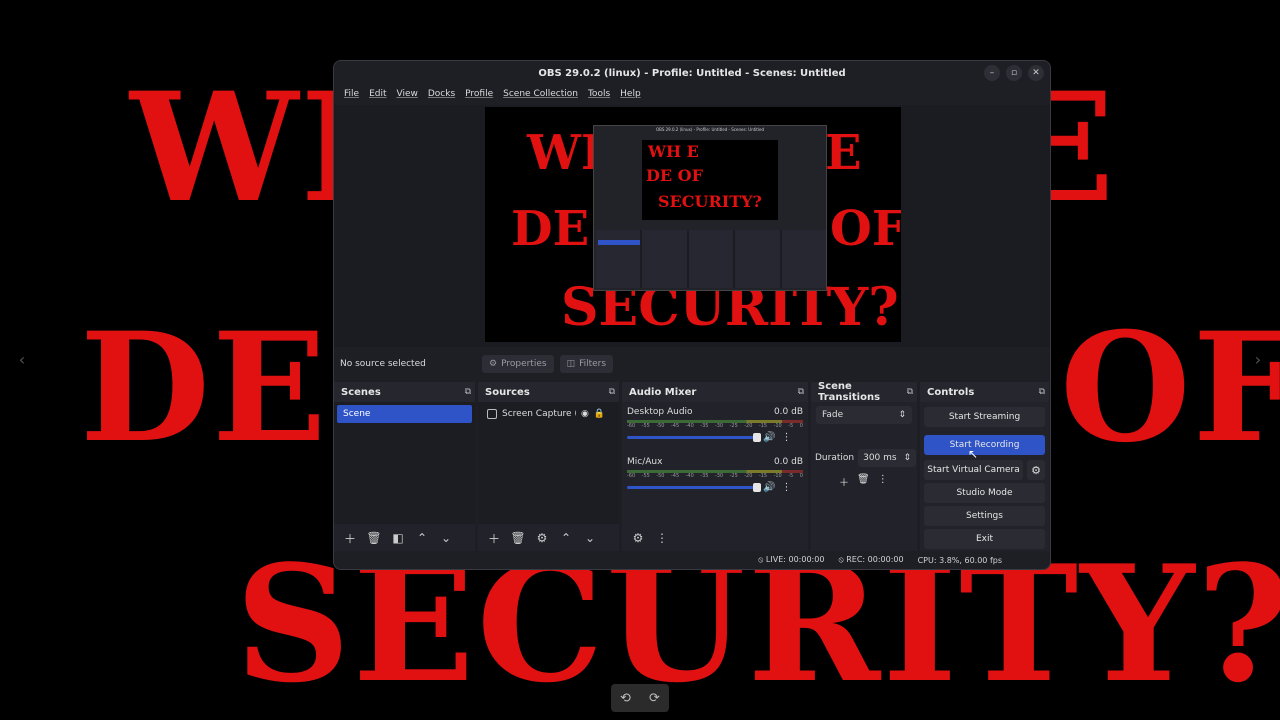 This screenshot has height=720, width=1280. Describe the element at coordinates (663, 392) in the screenshot. I see `audio-mixer-title: Audio Mixer` at that location.